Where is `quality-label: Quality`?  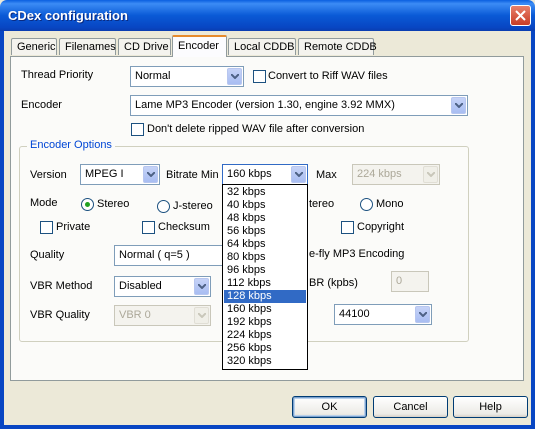 quality-label: Quality is located at coordinates (47, 255).